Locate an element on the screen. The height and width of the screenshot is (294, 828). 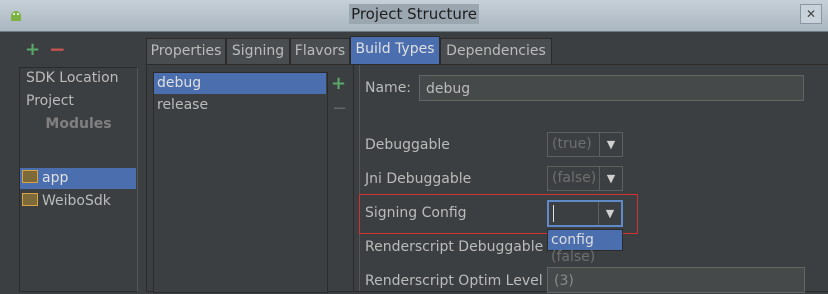
sidebar-item-app: app is located at coordinates (45, 178).